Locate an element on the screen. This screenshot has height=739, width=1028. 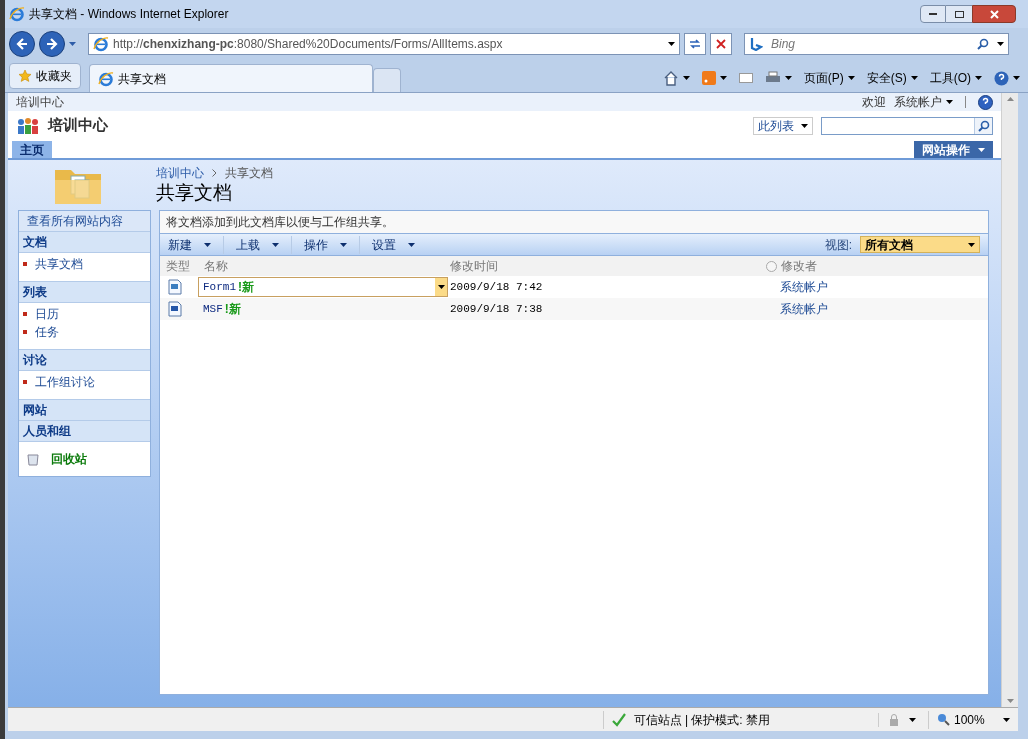
view-all-content-link: 查看所有网站内容 is located at coordinates (84, 221).